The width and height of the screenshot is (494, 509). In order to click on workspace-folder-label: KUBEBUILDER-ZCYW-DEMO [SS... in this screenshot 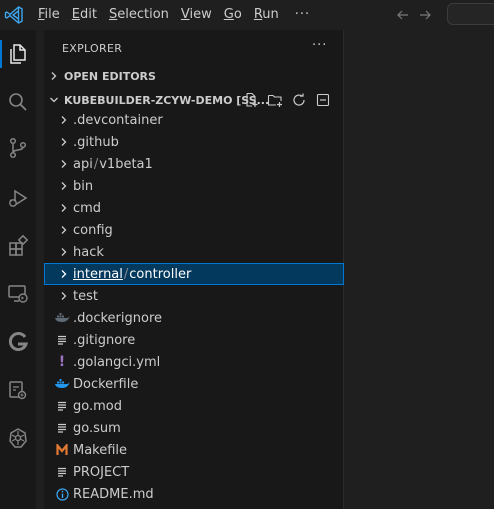, I will do `click(167, 100)`.